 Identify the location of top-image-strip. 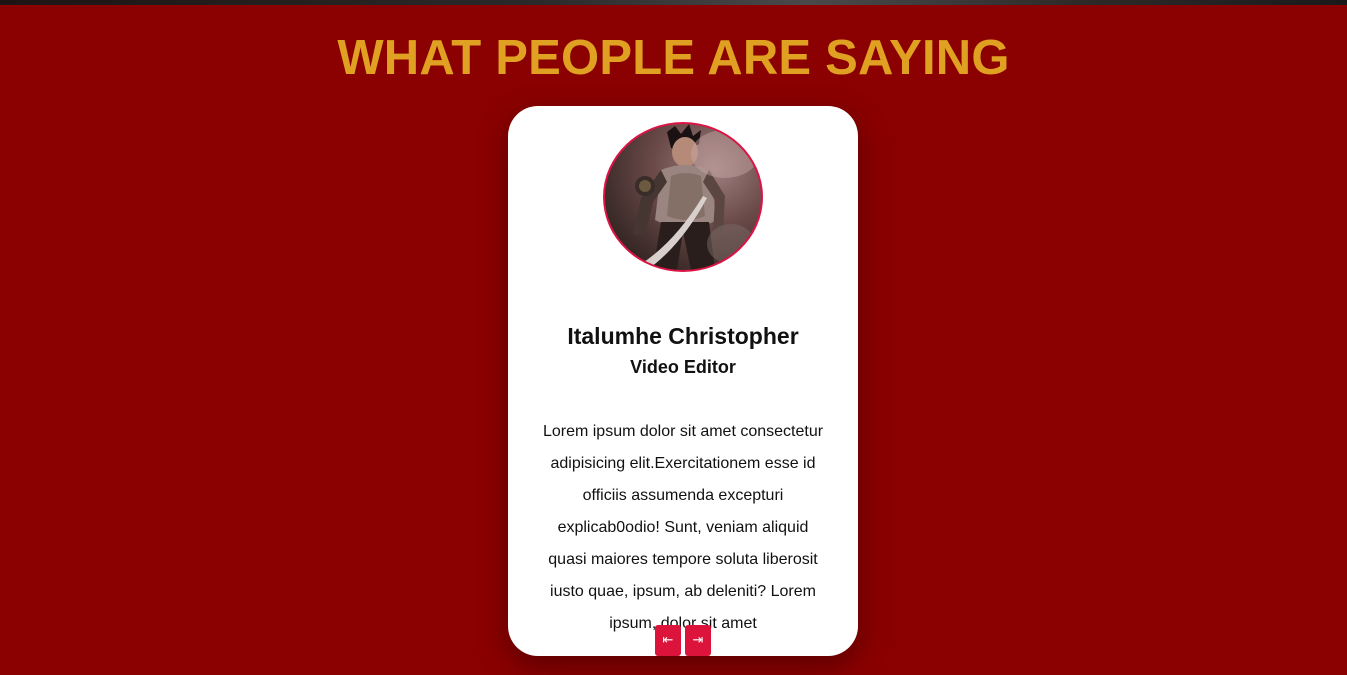
(673, 2).